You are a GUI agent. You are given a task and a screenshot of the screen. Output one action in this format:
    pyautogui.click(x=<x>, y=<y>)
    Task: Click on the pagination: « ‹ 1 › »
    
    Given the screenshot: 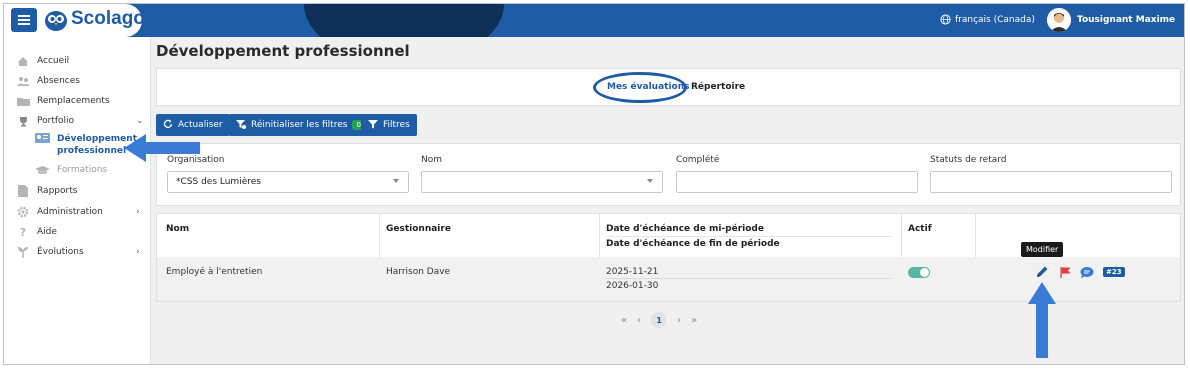 What is the action you would take?
    pyautogui.click(x=659, y=320)
    